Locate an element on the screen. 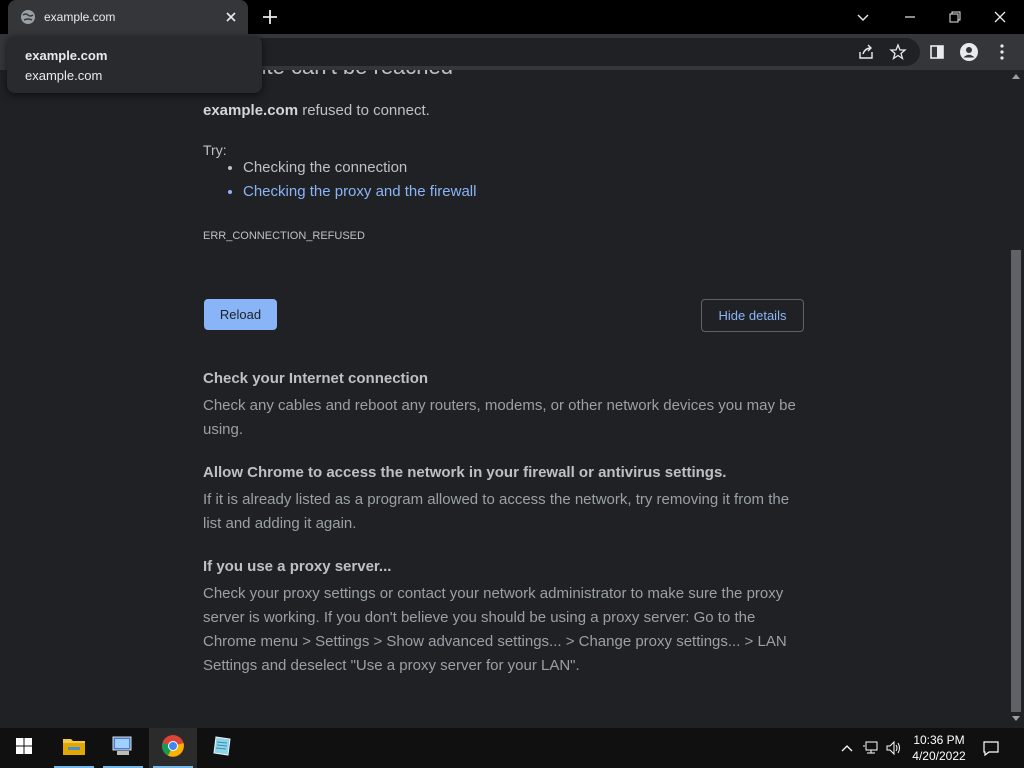  clock-time: 10:36 PM is located at coordinates (939, 740).